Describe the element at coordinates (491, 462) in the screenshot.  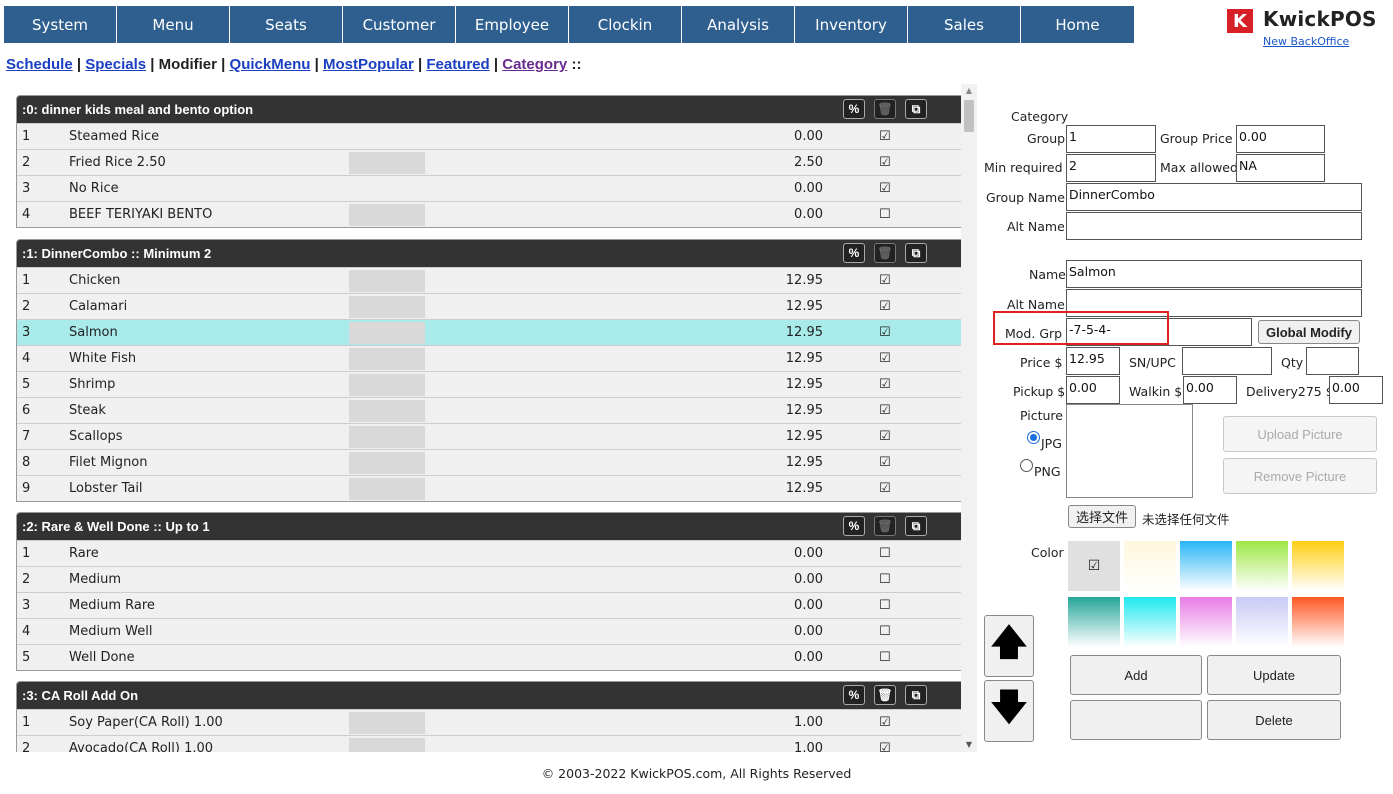
I see `modifier-row: 8 Filet Mignon 12.95 ☑` at that location.